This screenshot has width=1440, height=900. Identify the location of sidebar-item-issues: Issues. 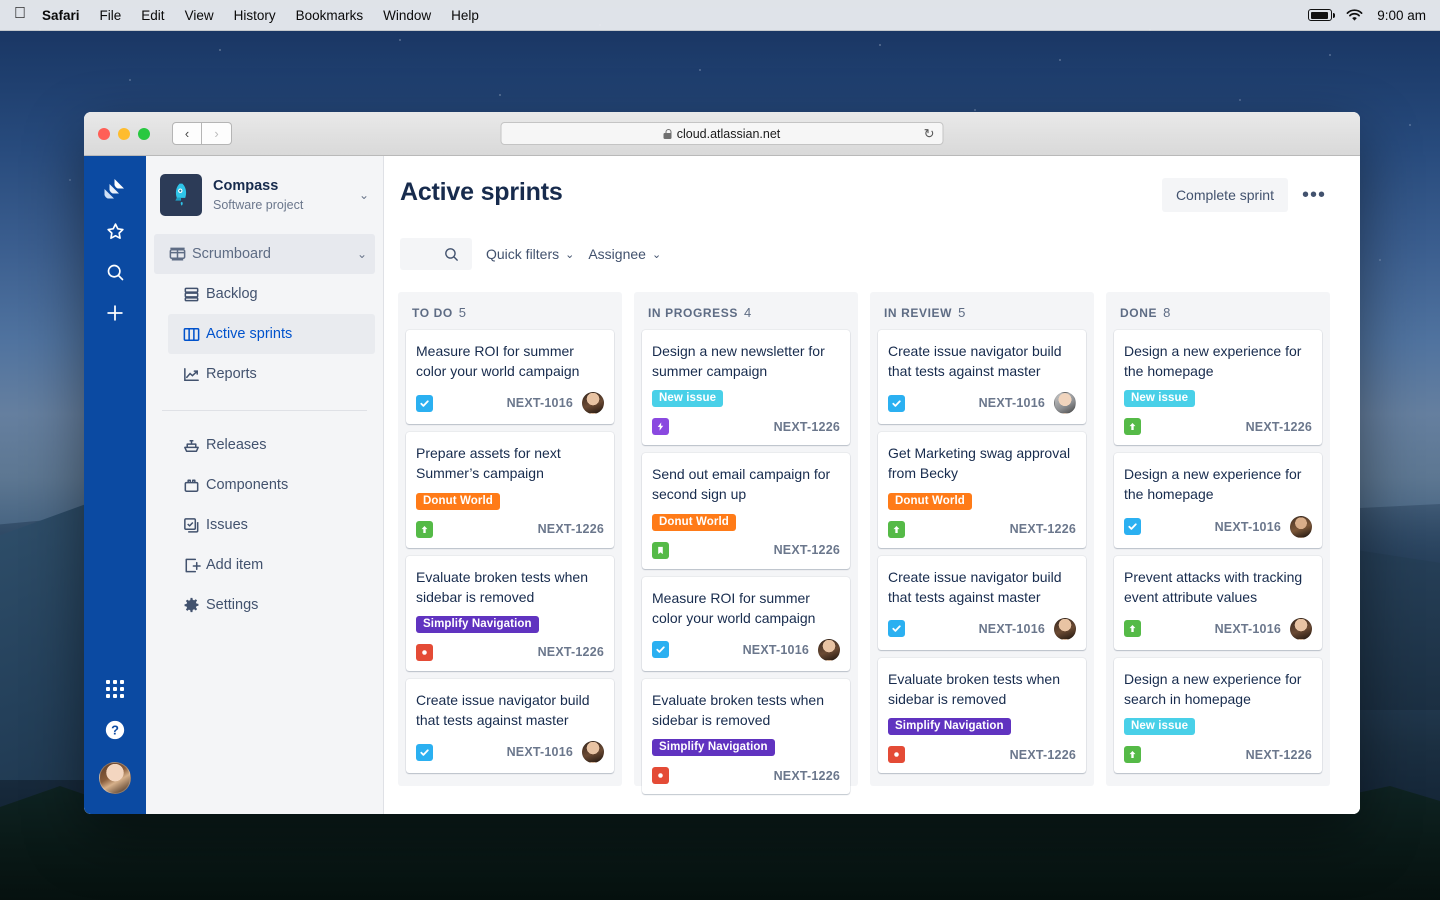
(271, 525).